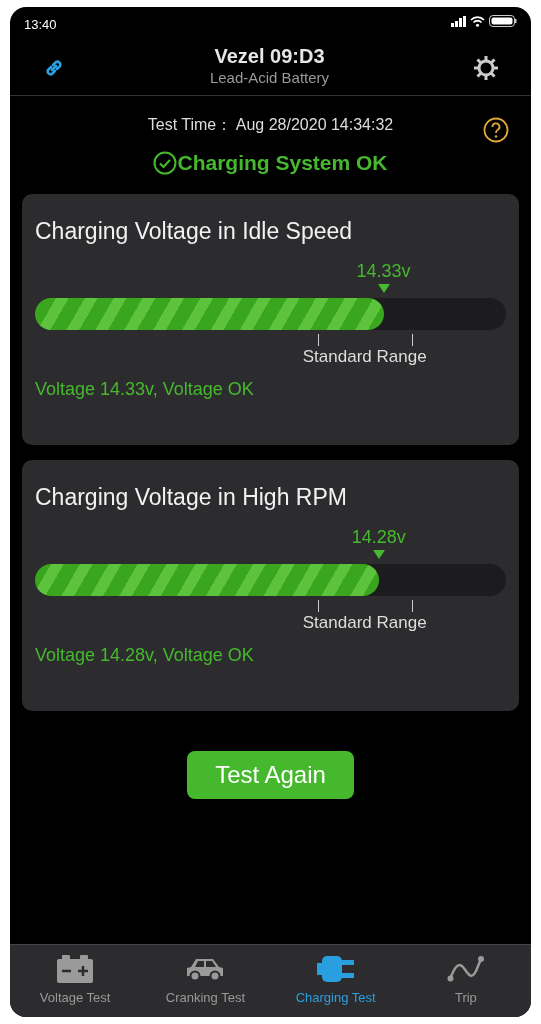  I want to click on voltage-message: Voltage 14.33v, Voltage OK, so click(145, 389).